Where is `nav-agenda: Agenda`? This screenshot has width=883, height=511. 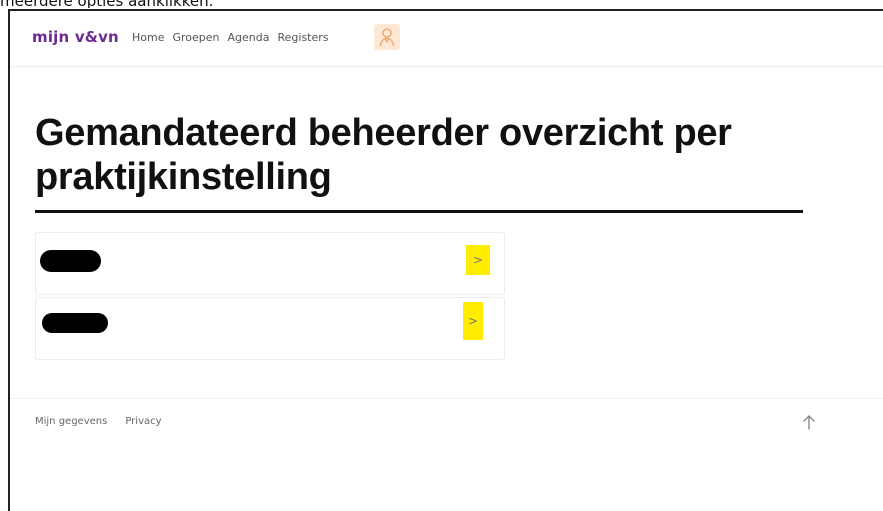
nav-agenda: Agenda is located at coordinates (249, 37).